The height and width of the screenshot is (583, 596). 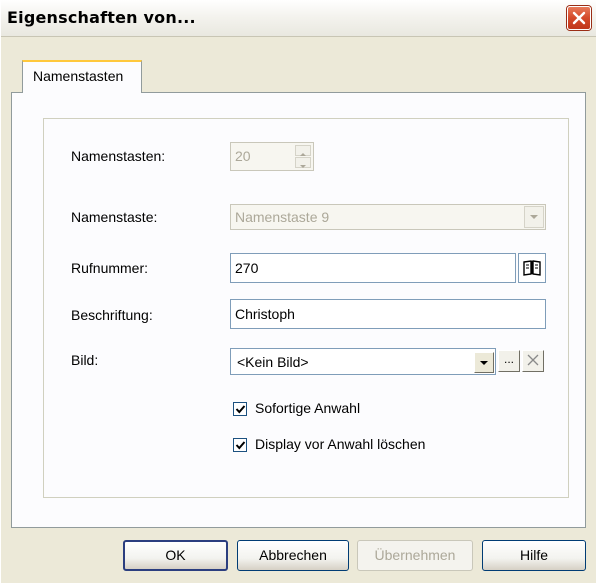 I want to click on caption-input, so click(x=388, y=314).